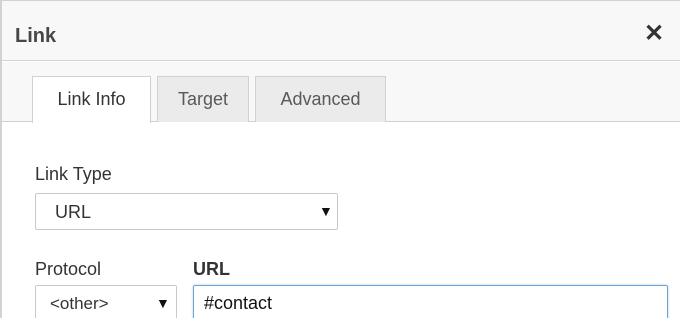  Describe the element at coordinates (68, 269) in the screenshot. I see `protocol-label: Protocol` at that location.